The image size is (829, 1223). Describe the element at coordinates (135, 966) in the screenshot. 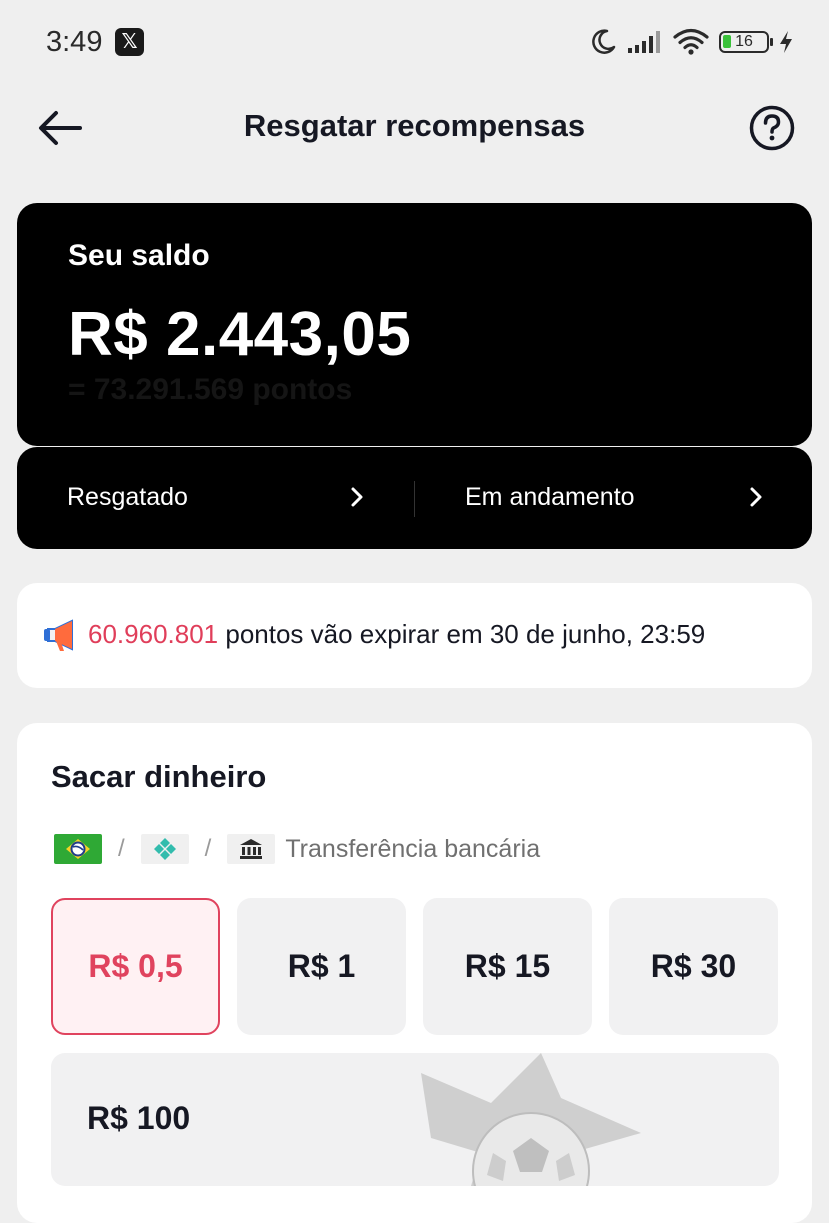

I see `amount-option-selected: R$ 0,5` at that location.